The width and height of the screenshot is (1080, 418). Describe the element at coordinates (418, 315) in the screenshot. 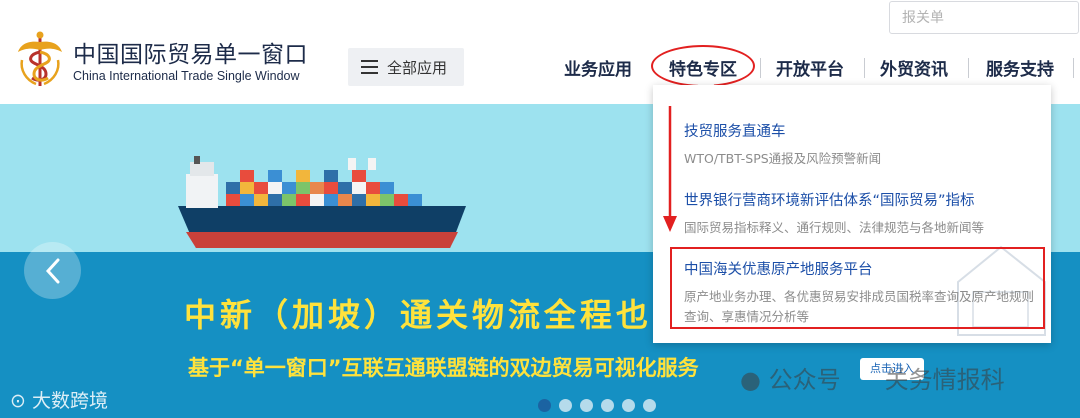

I see `banner-title: 中新（加坡）通关物流全程也` at that location.